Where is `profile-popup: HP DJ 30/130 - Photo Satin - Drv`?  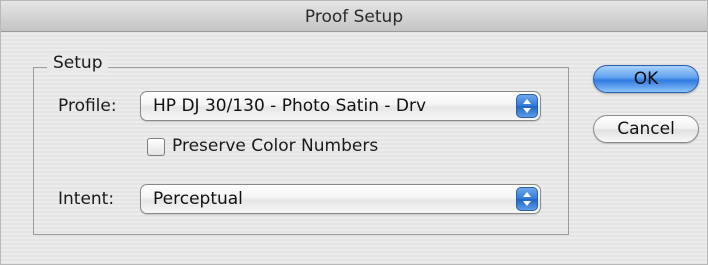 profile-popup: HP DJ 30/130 - Photo Satin - Drv is located at coordinates (340, 106).